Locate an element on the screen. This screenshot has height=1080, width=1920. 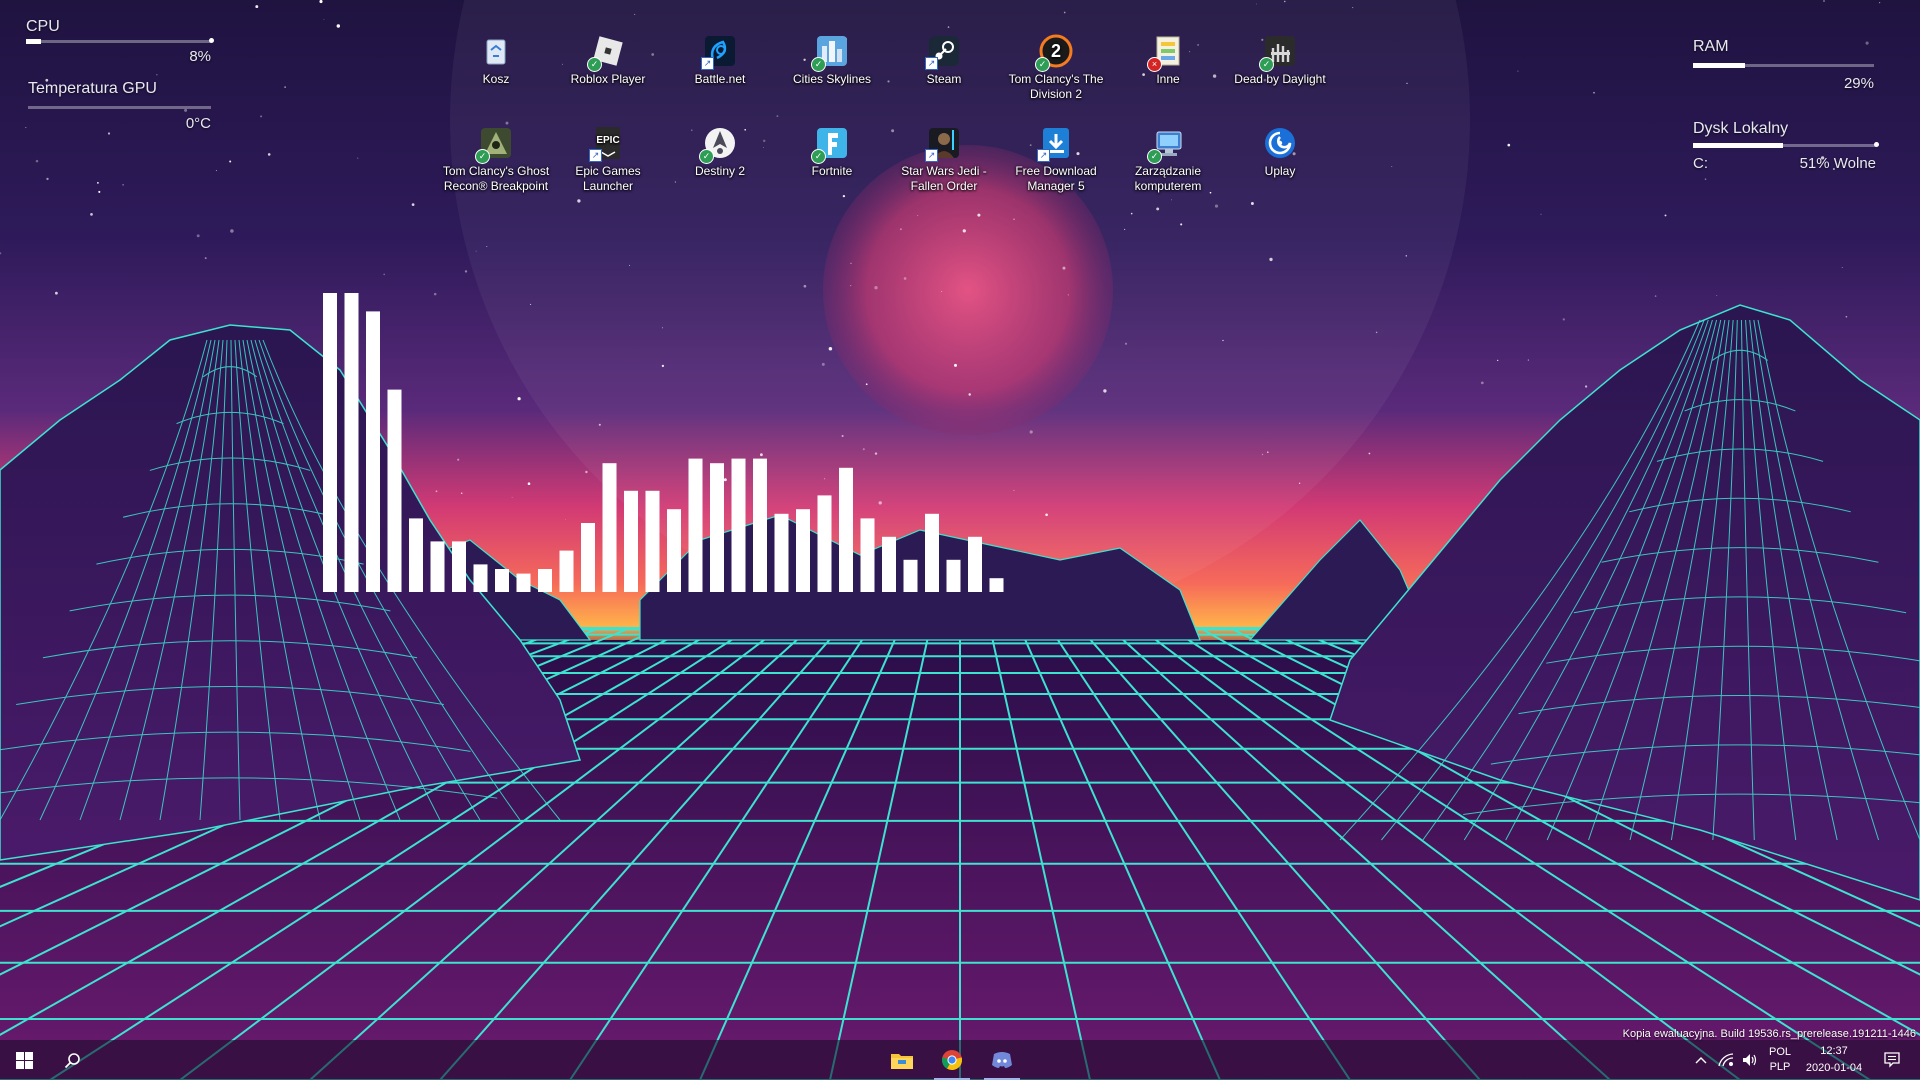
gpu-temp-bar is located at coordinates (119, 107).